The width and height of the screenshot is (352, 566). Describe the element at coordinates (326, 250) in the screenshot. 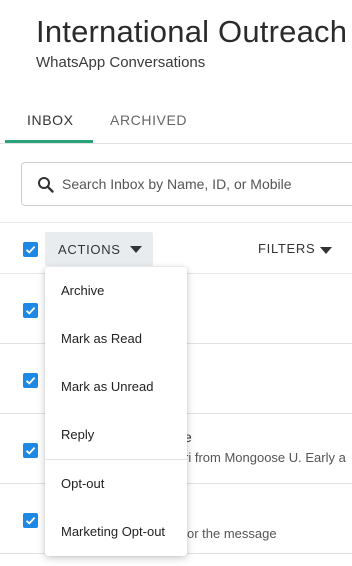

I see `filters-caret-down-icon` at that location.